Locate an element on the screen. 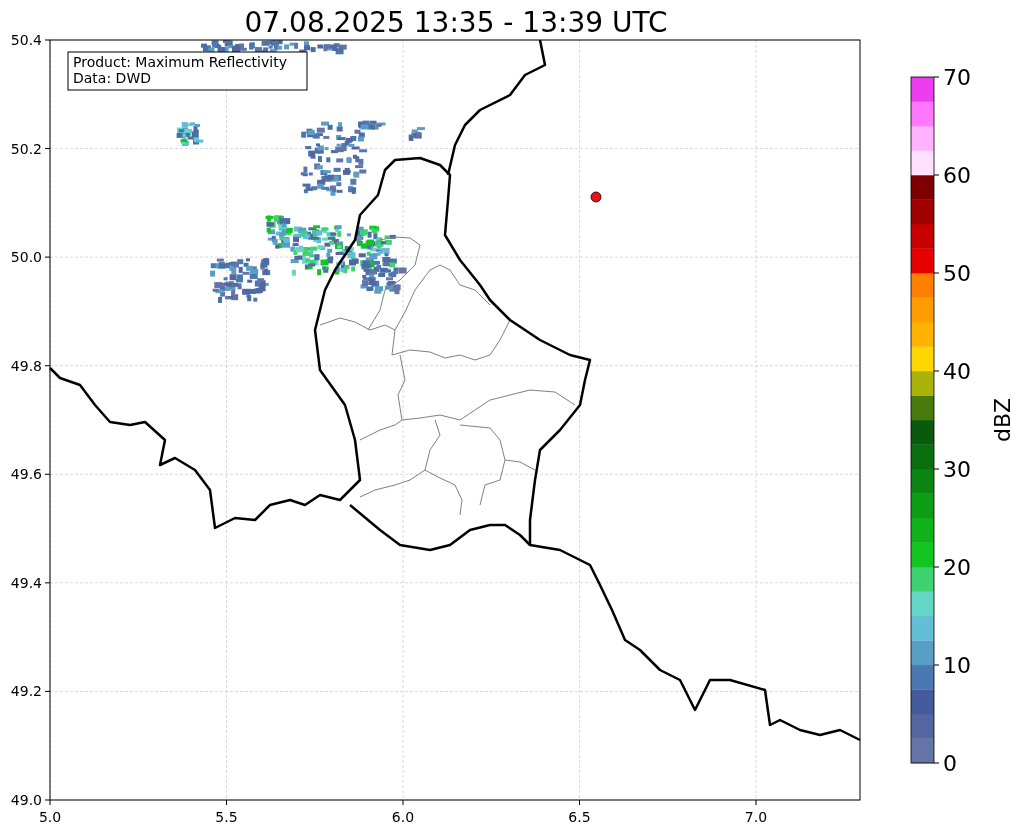  colorbar-label: dBZ is located at coordinates (1002, 420).